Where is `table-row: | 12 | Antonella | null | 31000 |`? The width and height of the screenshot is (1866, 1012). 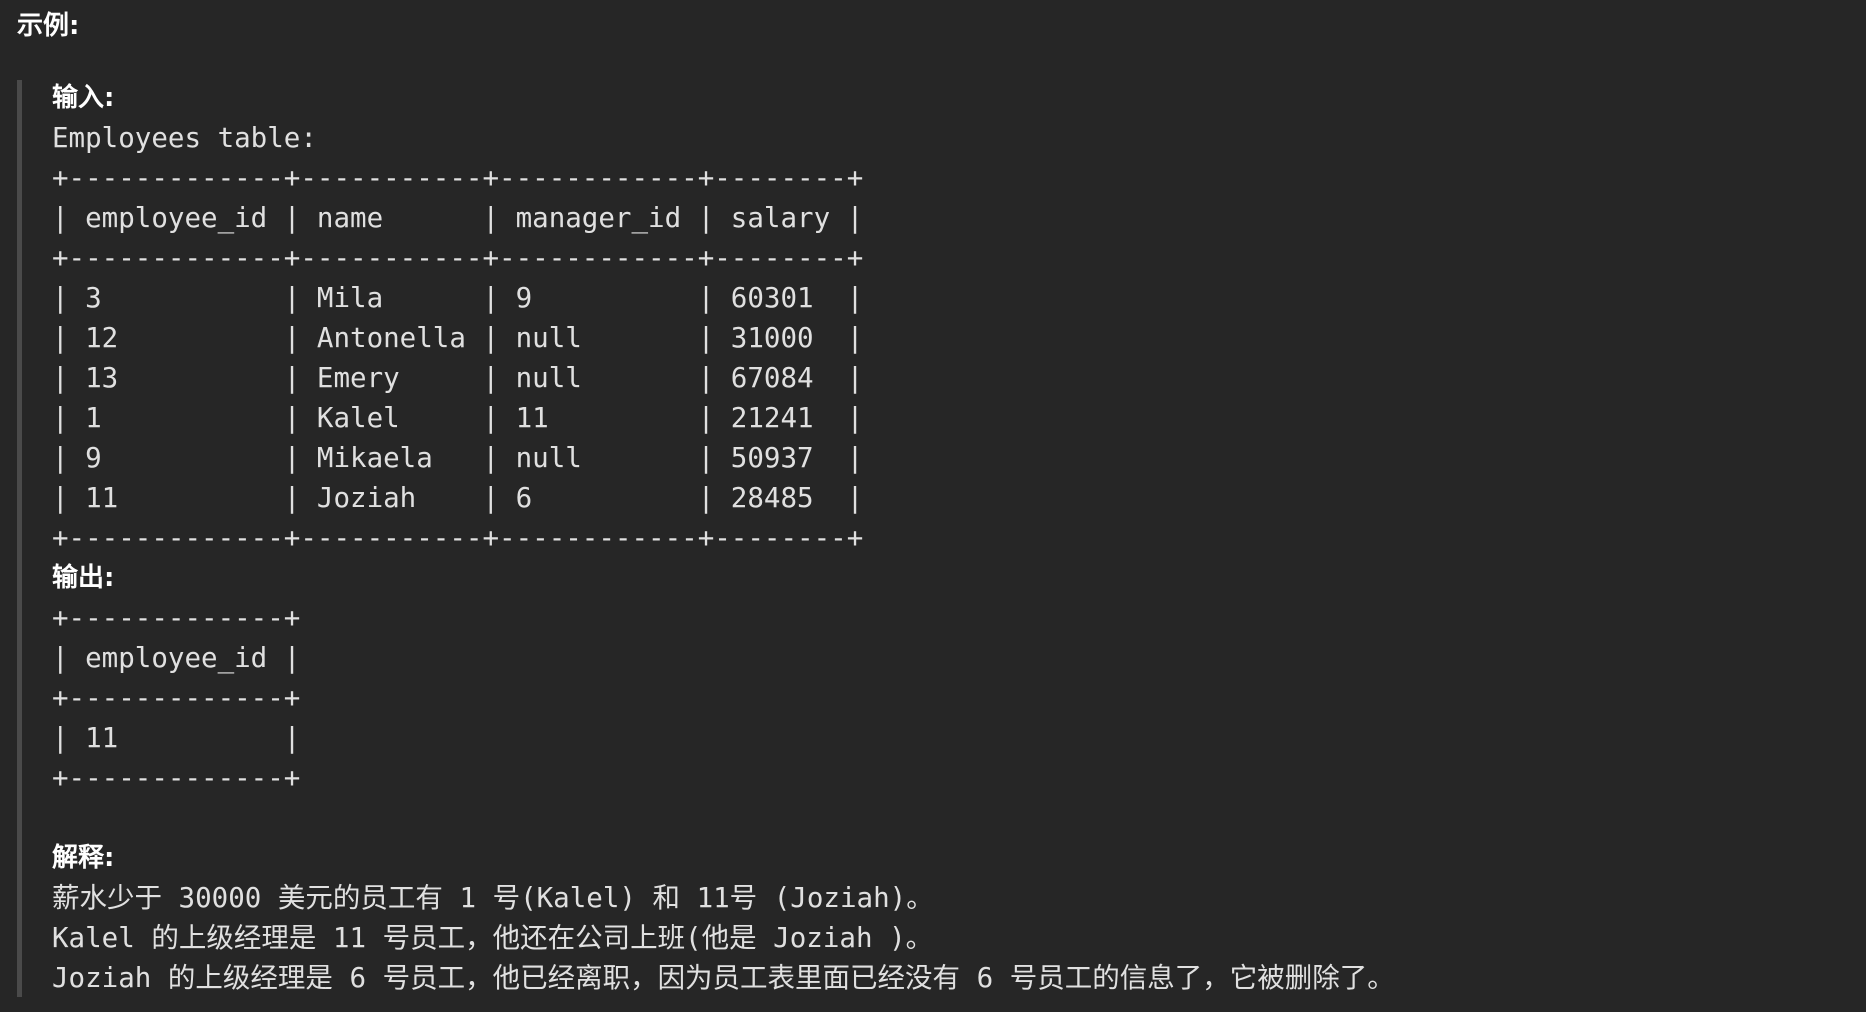 table-row: | 12 | Antonella | null | 31000 | is located at coordinates (458, 338).